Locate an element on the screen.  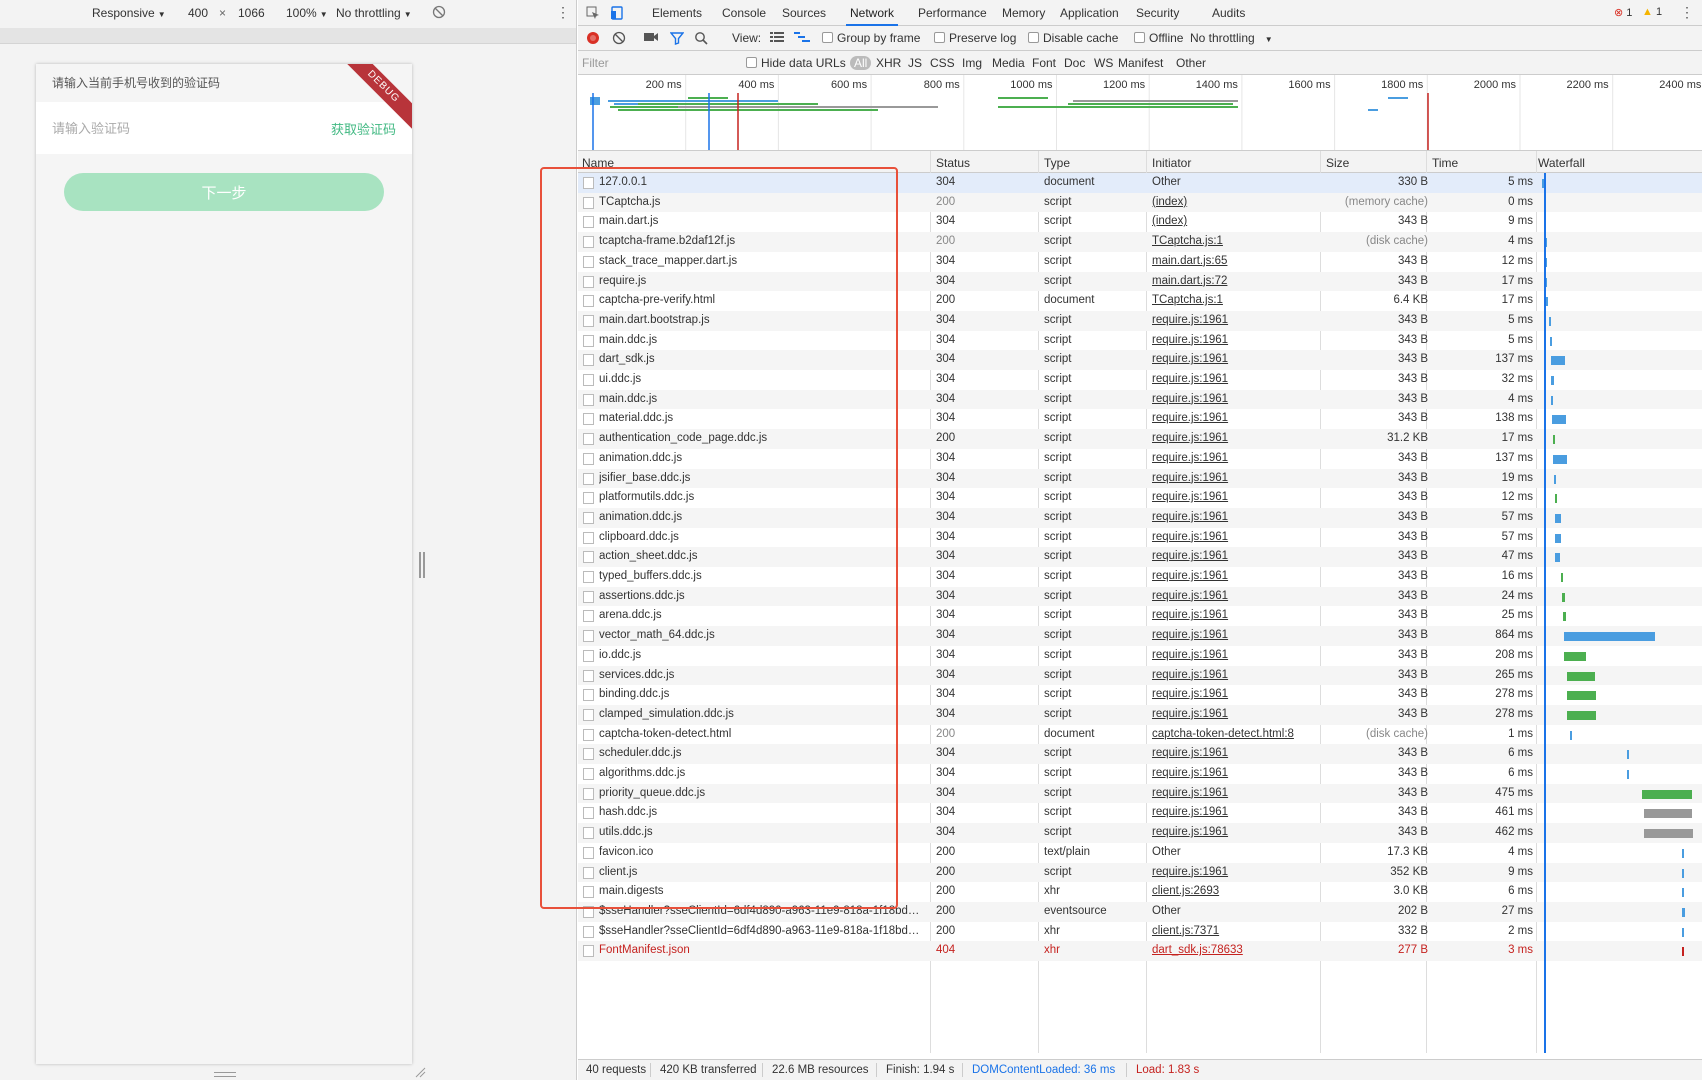
devtools-menu-icon: ⋮ is located at coordinates (1687, 12).